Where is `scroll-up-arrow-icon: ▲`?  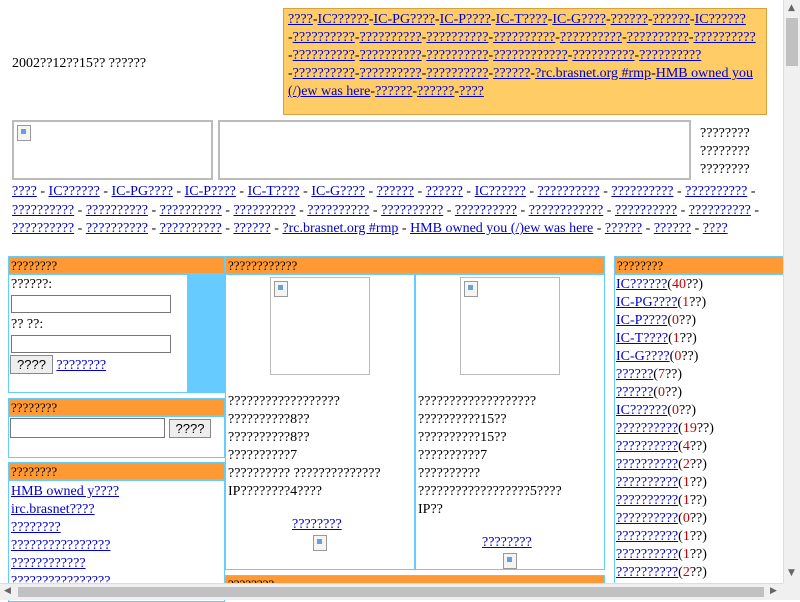
scroll-up-arrow-icon: ▲ is located at coordinates (791, 8).